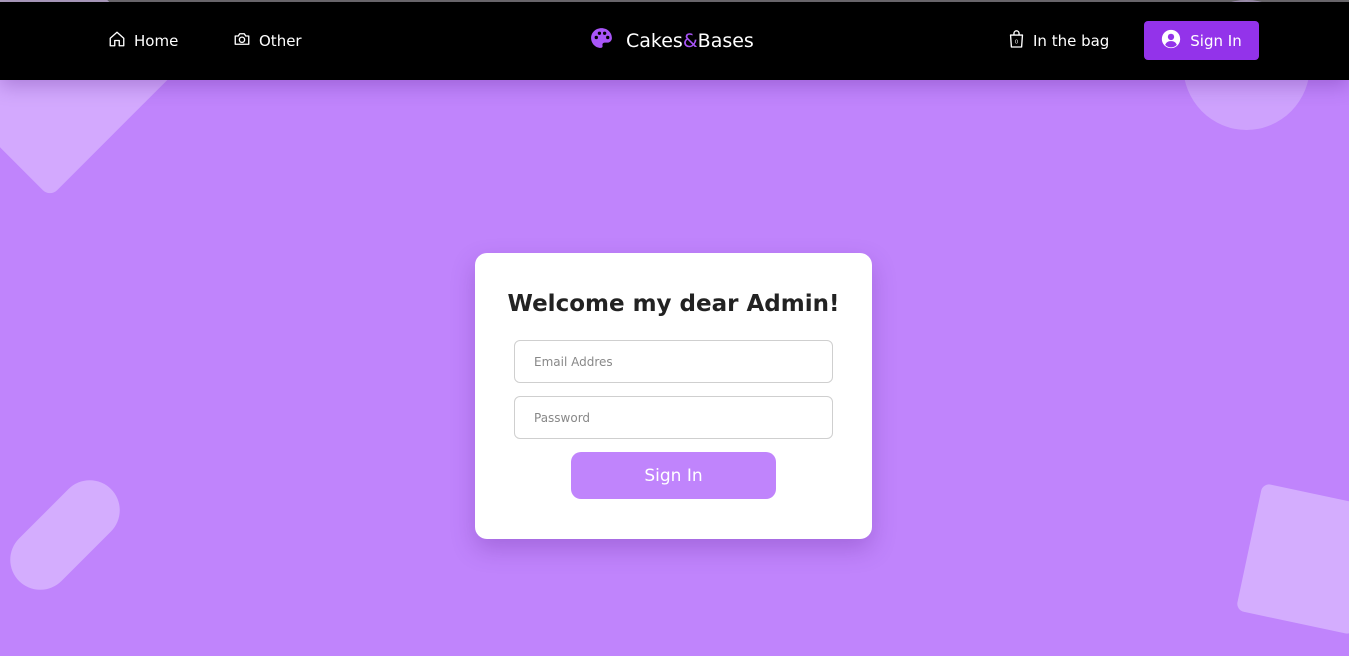  I want to click on sign-in-submit-button: Sign In, so click(673, 475).